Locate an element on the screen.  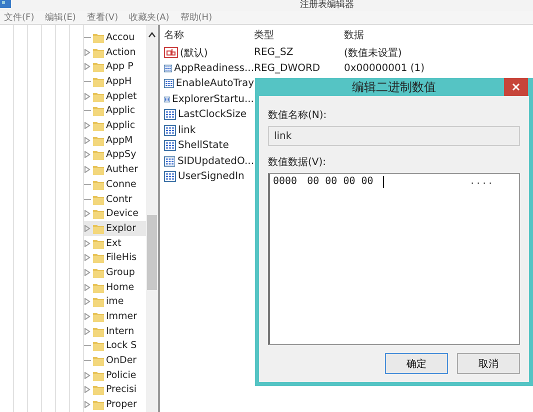
tree-item: Conne is located at coordinates (115, 184).